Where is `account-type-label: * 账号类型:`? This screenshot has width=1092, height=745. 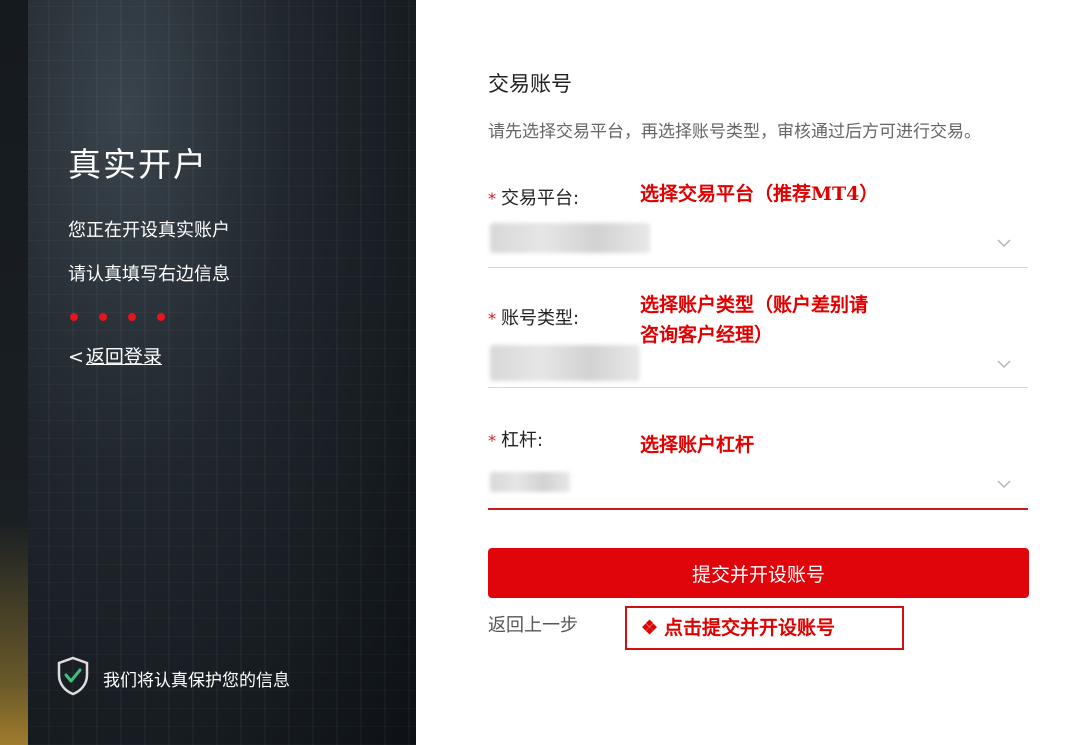
account-type-label: * 账号类型: is located at coordinates (533, 317).